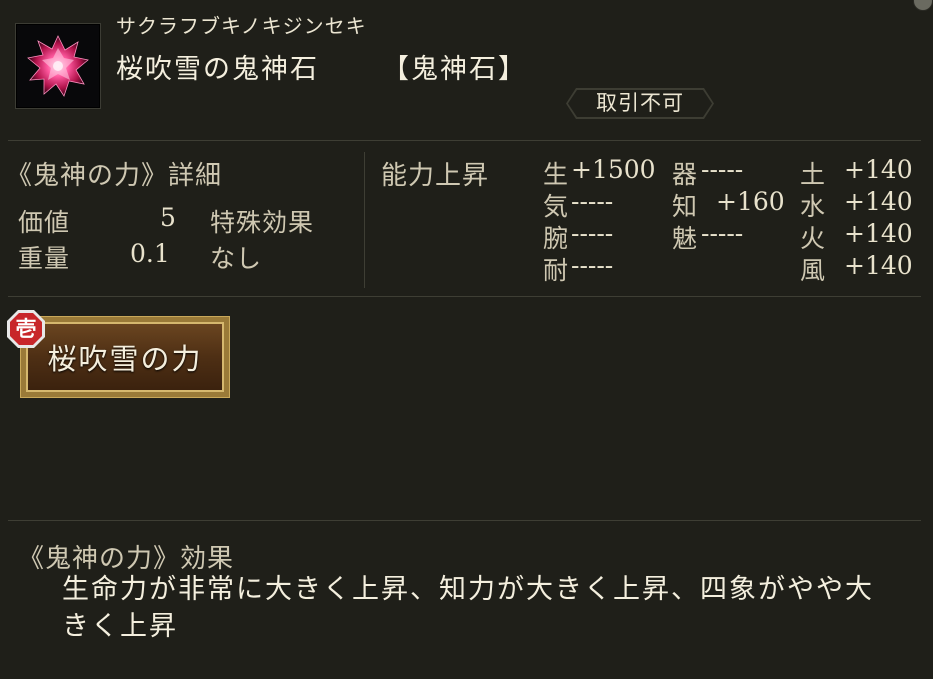  Describe the element at coordinates (168, 217) in the screenshot. I see `value-amount: 5` at that location.